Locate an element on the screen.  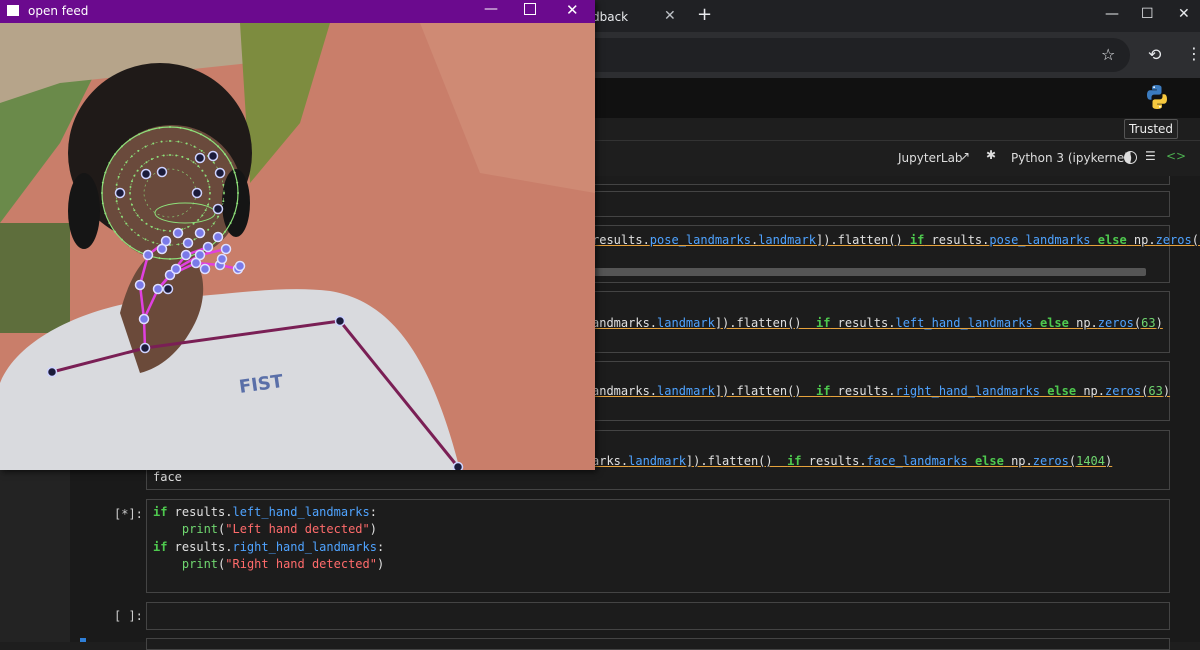
cv-maximize-icon is located at coordinates (530, 9).